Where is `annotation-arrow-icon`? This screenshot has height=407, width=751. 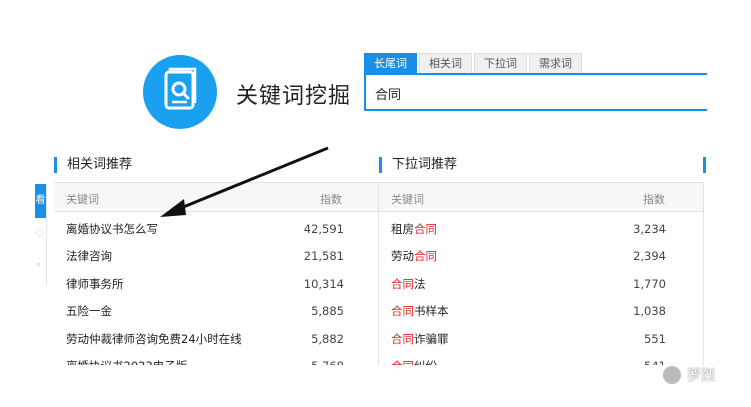
annotation-arrow-icon is located at coordinates (244, 181).